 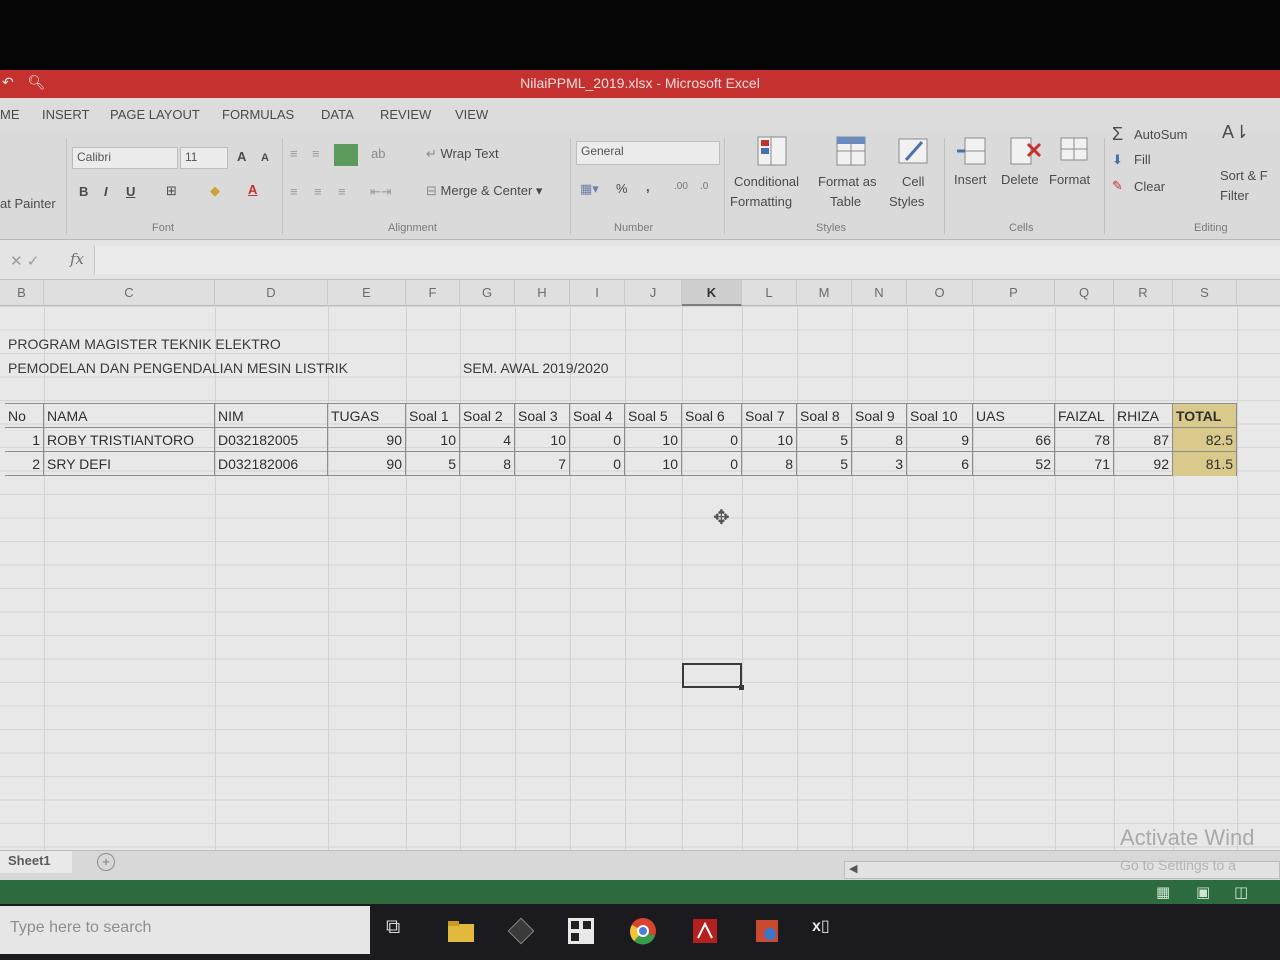 I want to click on align-middle-icon, so click(x=346, y=155).